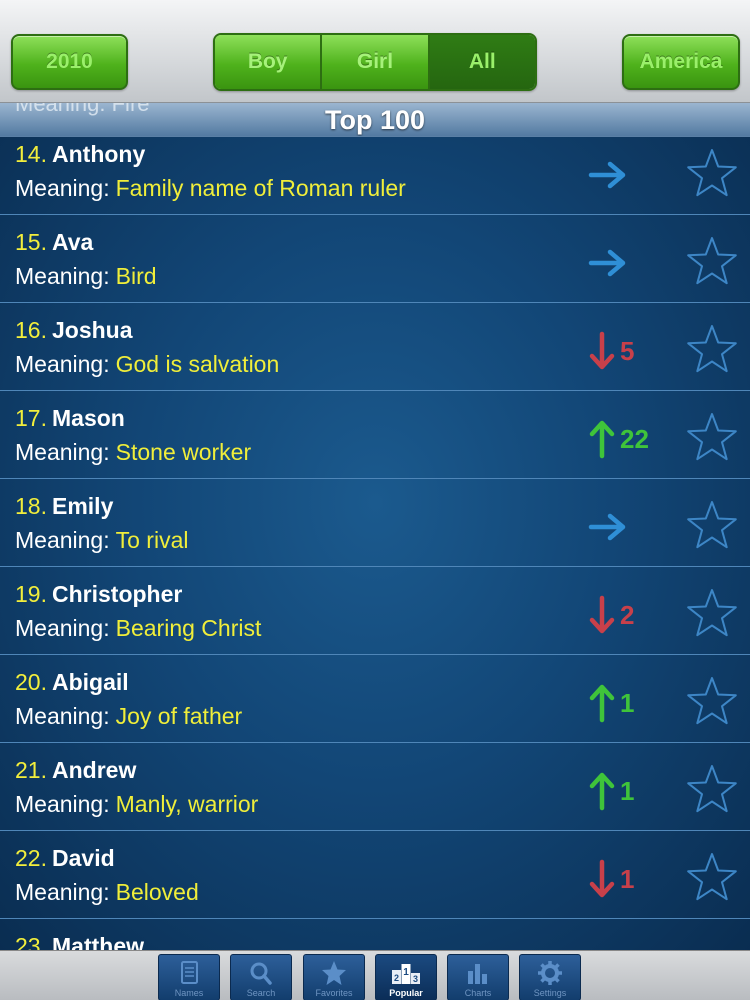 The height and width of the screenshot is (1000, 750). What do you see at coordinates (179, 716) in the screenshot?
I see `meaning-value: Joy of father` at bounding box center [179, 716].